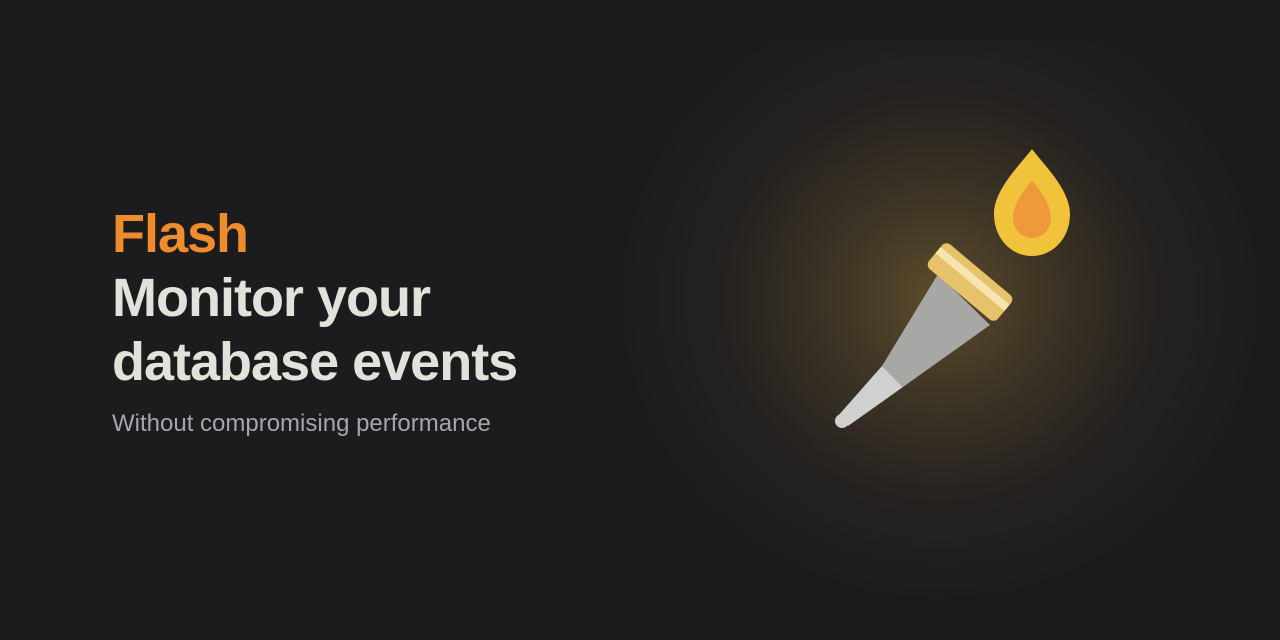  What do you see at coordinates (301, 423) in the screenshot?
I see `subtitle: Without compromising performance` at bounding box center [301, 423].